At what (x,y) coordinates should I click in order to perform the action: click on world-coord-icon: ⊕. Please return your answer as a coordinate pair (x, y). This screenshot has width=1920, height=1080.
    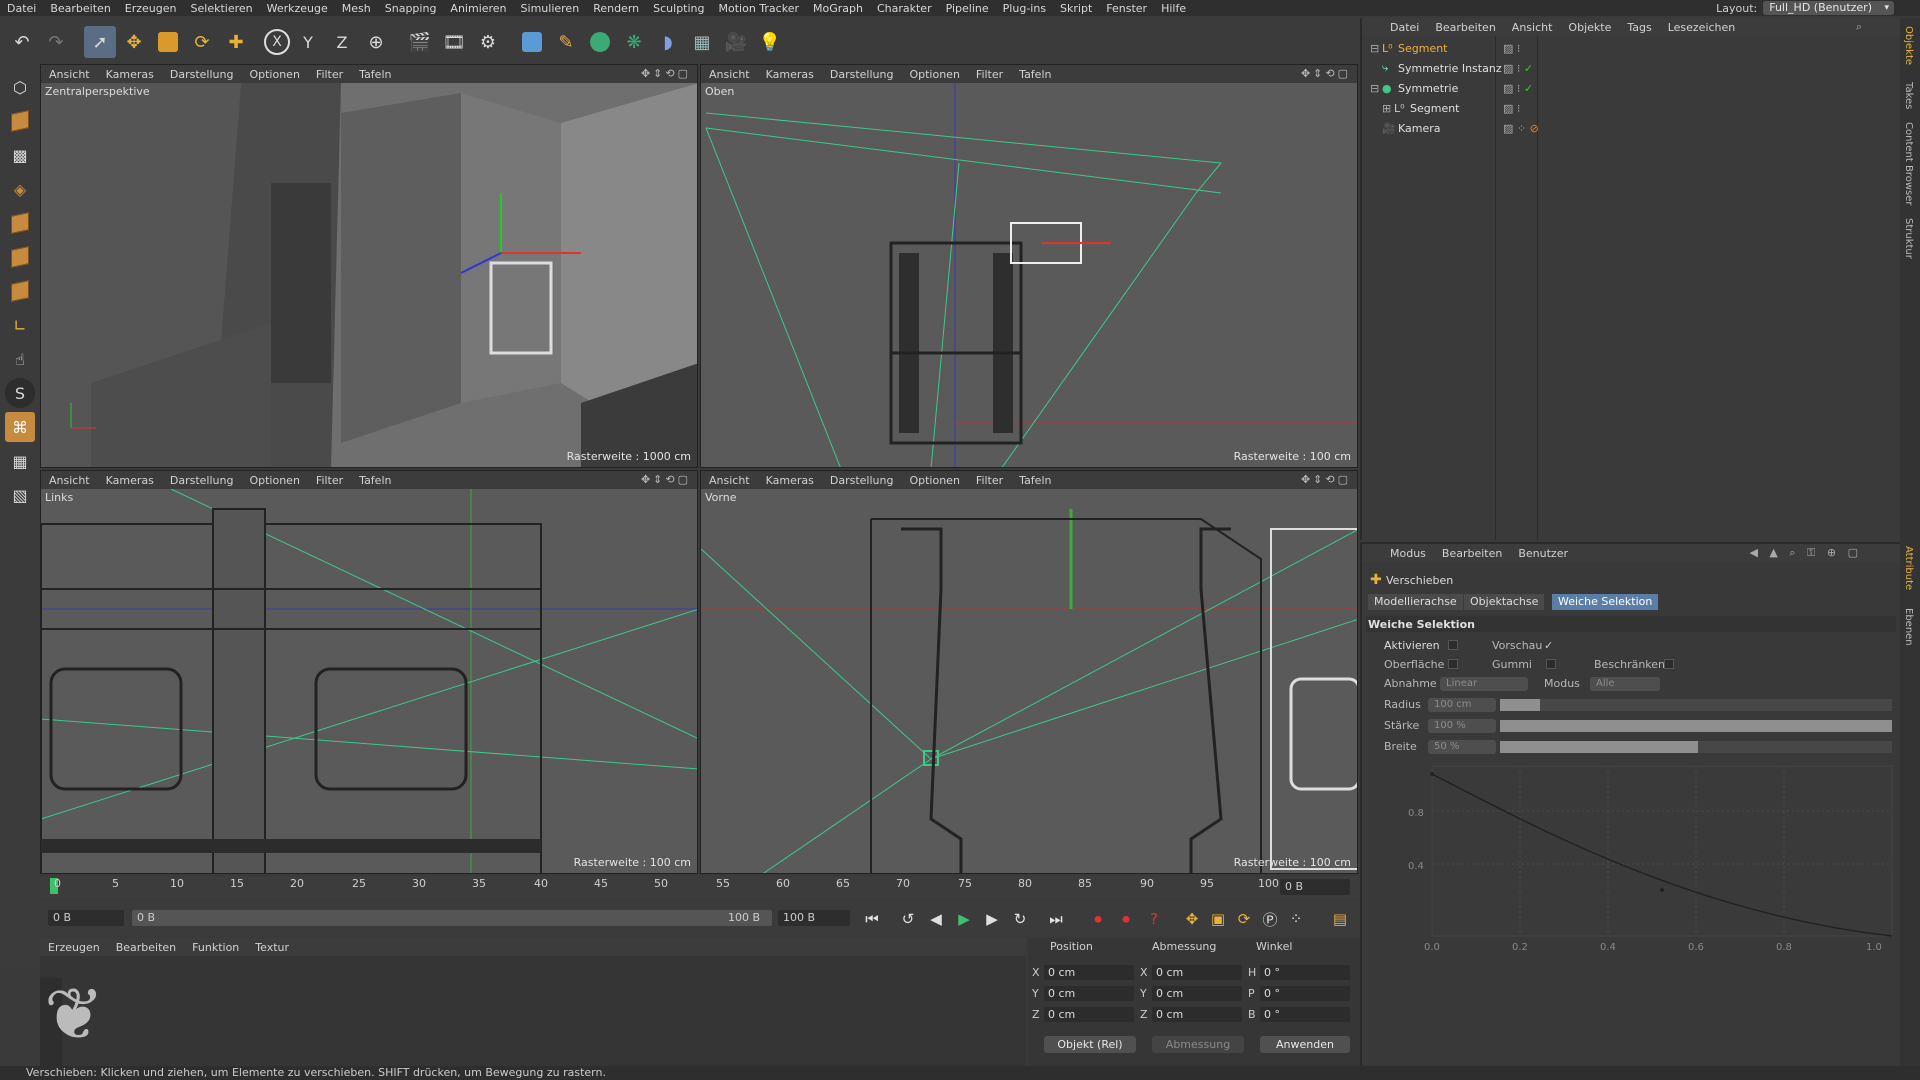
    Looking at the image, I should click on (376, 42).